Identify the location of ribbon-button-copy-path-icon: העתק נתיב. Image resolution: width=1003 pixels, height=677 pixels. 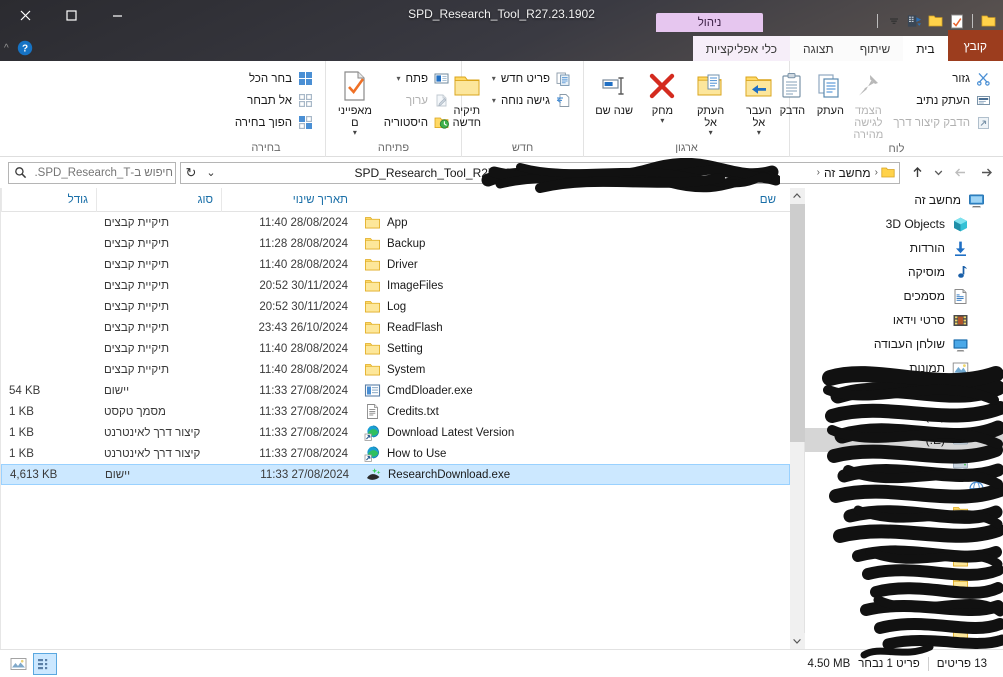
(942, 100).